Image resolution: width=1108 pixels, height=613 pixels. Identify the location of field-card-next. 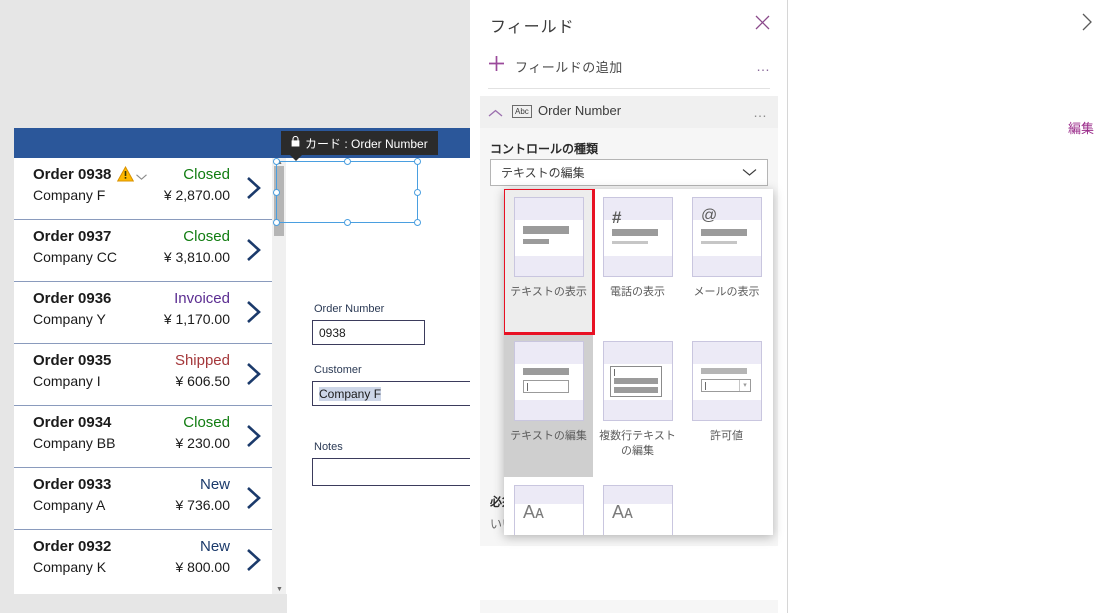
(629, 606).